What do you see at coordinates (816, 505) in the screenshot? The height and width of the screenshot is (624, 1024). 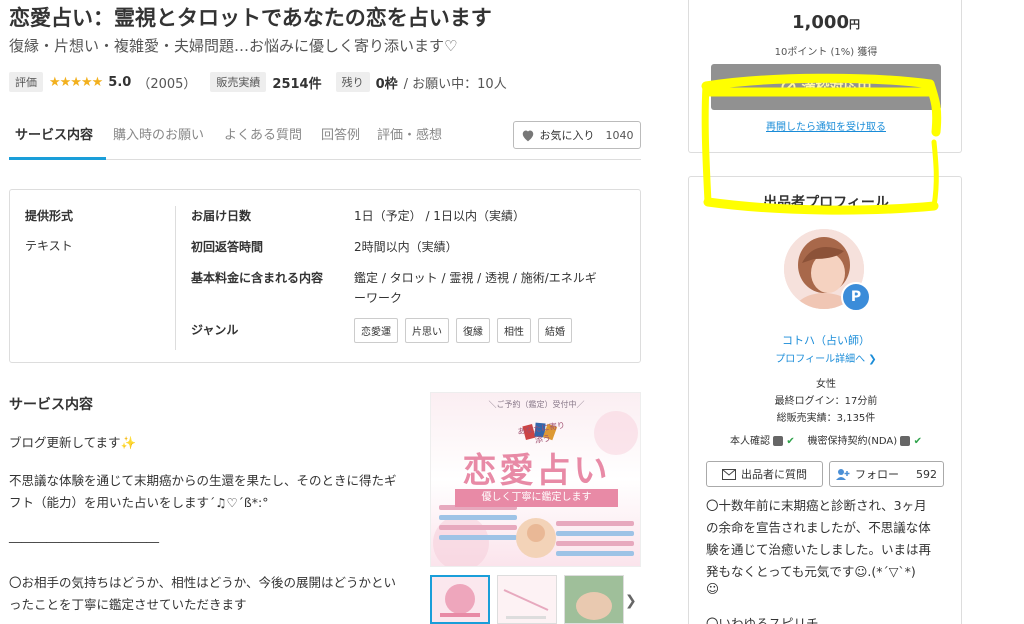 I see `profile-intro-line: 〇十数年前に末期癌と診断され、3ヶ月` at bounding box center [816, 505].